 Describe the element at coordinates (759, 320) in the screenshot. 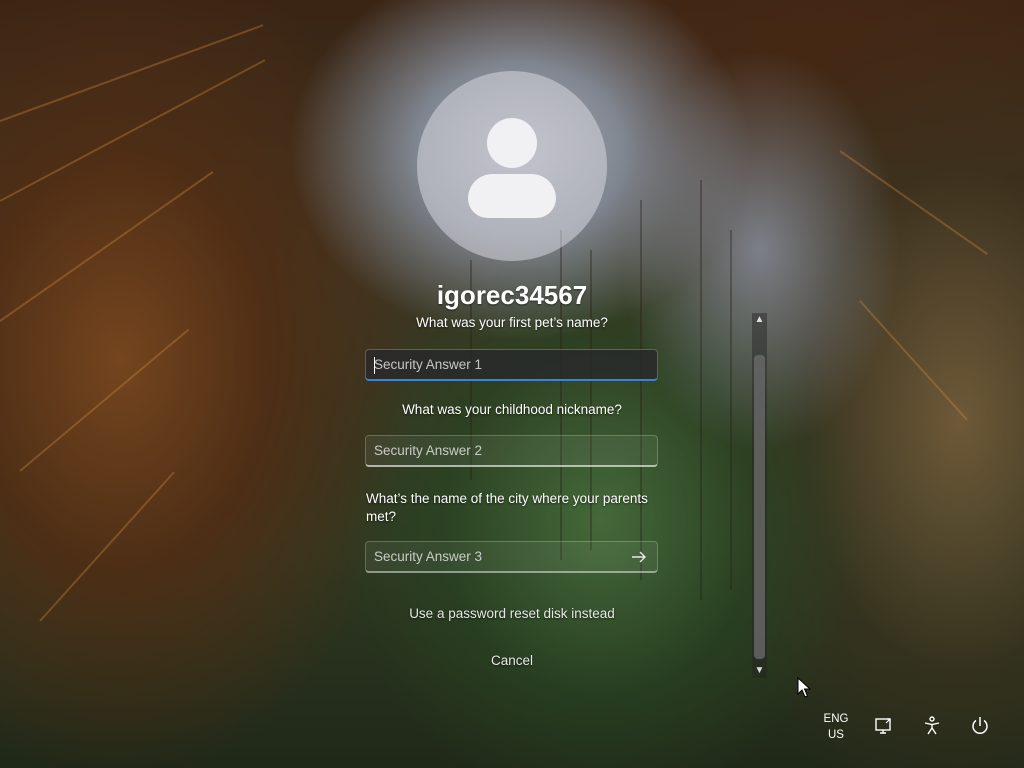

I see `scroll-up-icon: ▲` at that location.